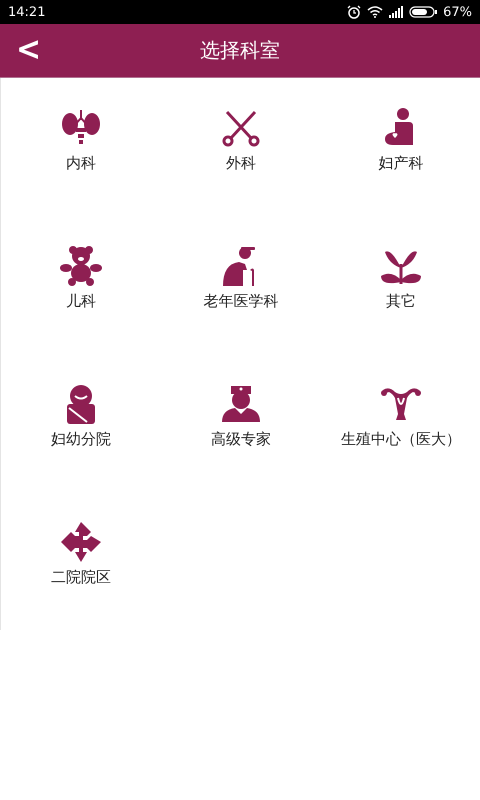 This screenshot has width=480, height=800. I want to click on department-item: 外科, so click(241, 163).